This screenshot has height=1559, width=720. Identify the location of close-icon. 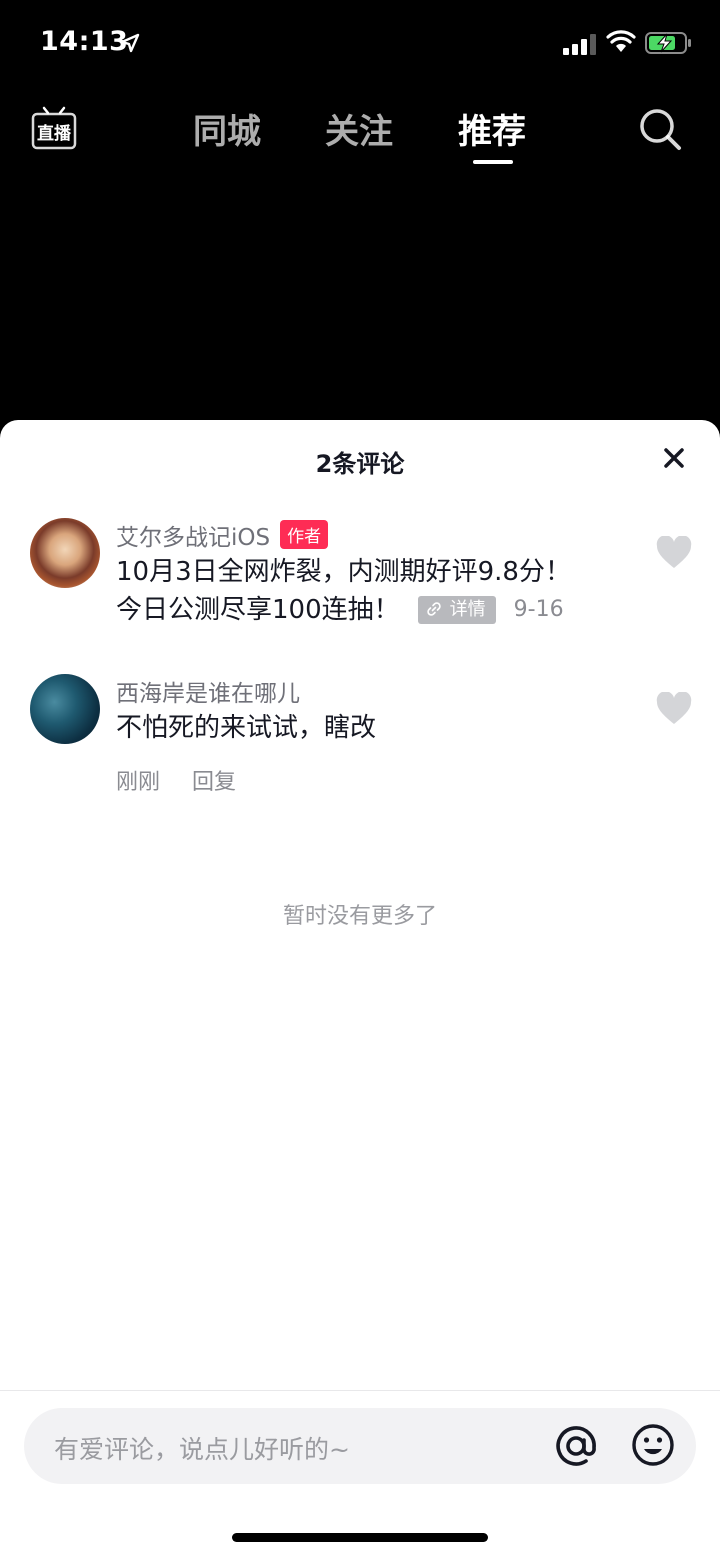
(674, 458).